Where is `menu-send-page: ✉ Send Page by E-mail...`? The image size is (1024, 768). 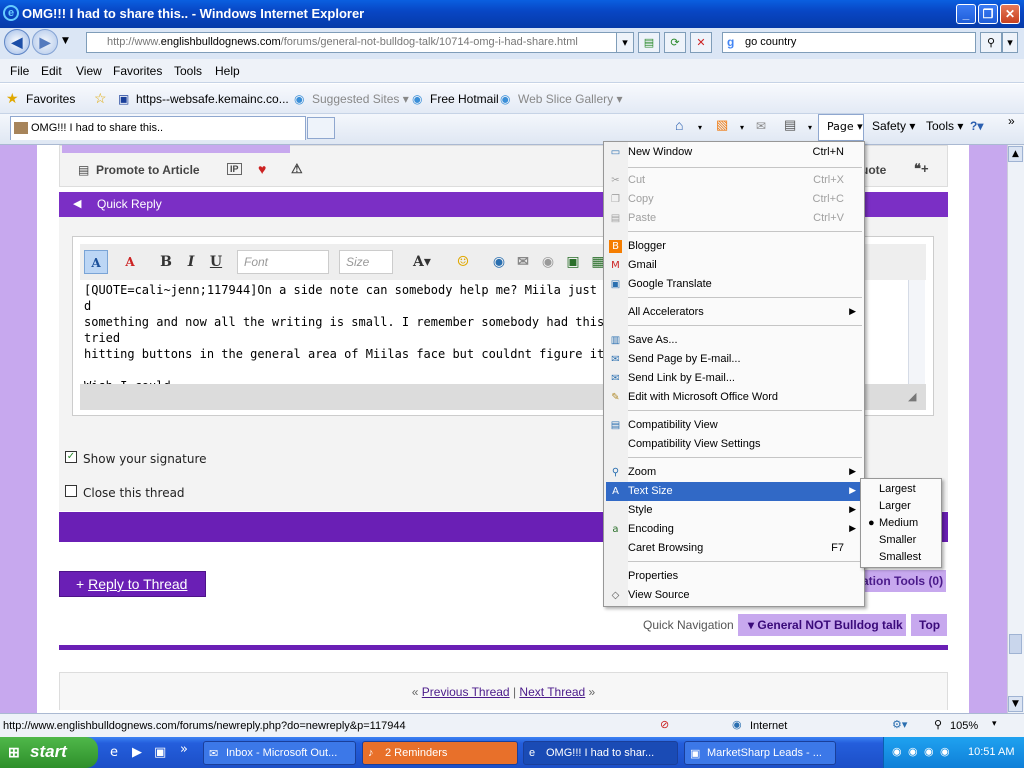
menu-send-page: ✉ Send Page by E-mail... is located at coordinates (734, 359).